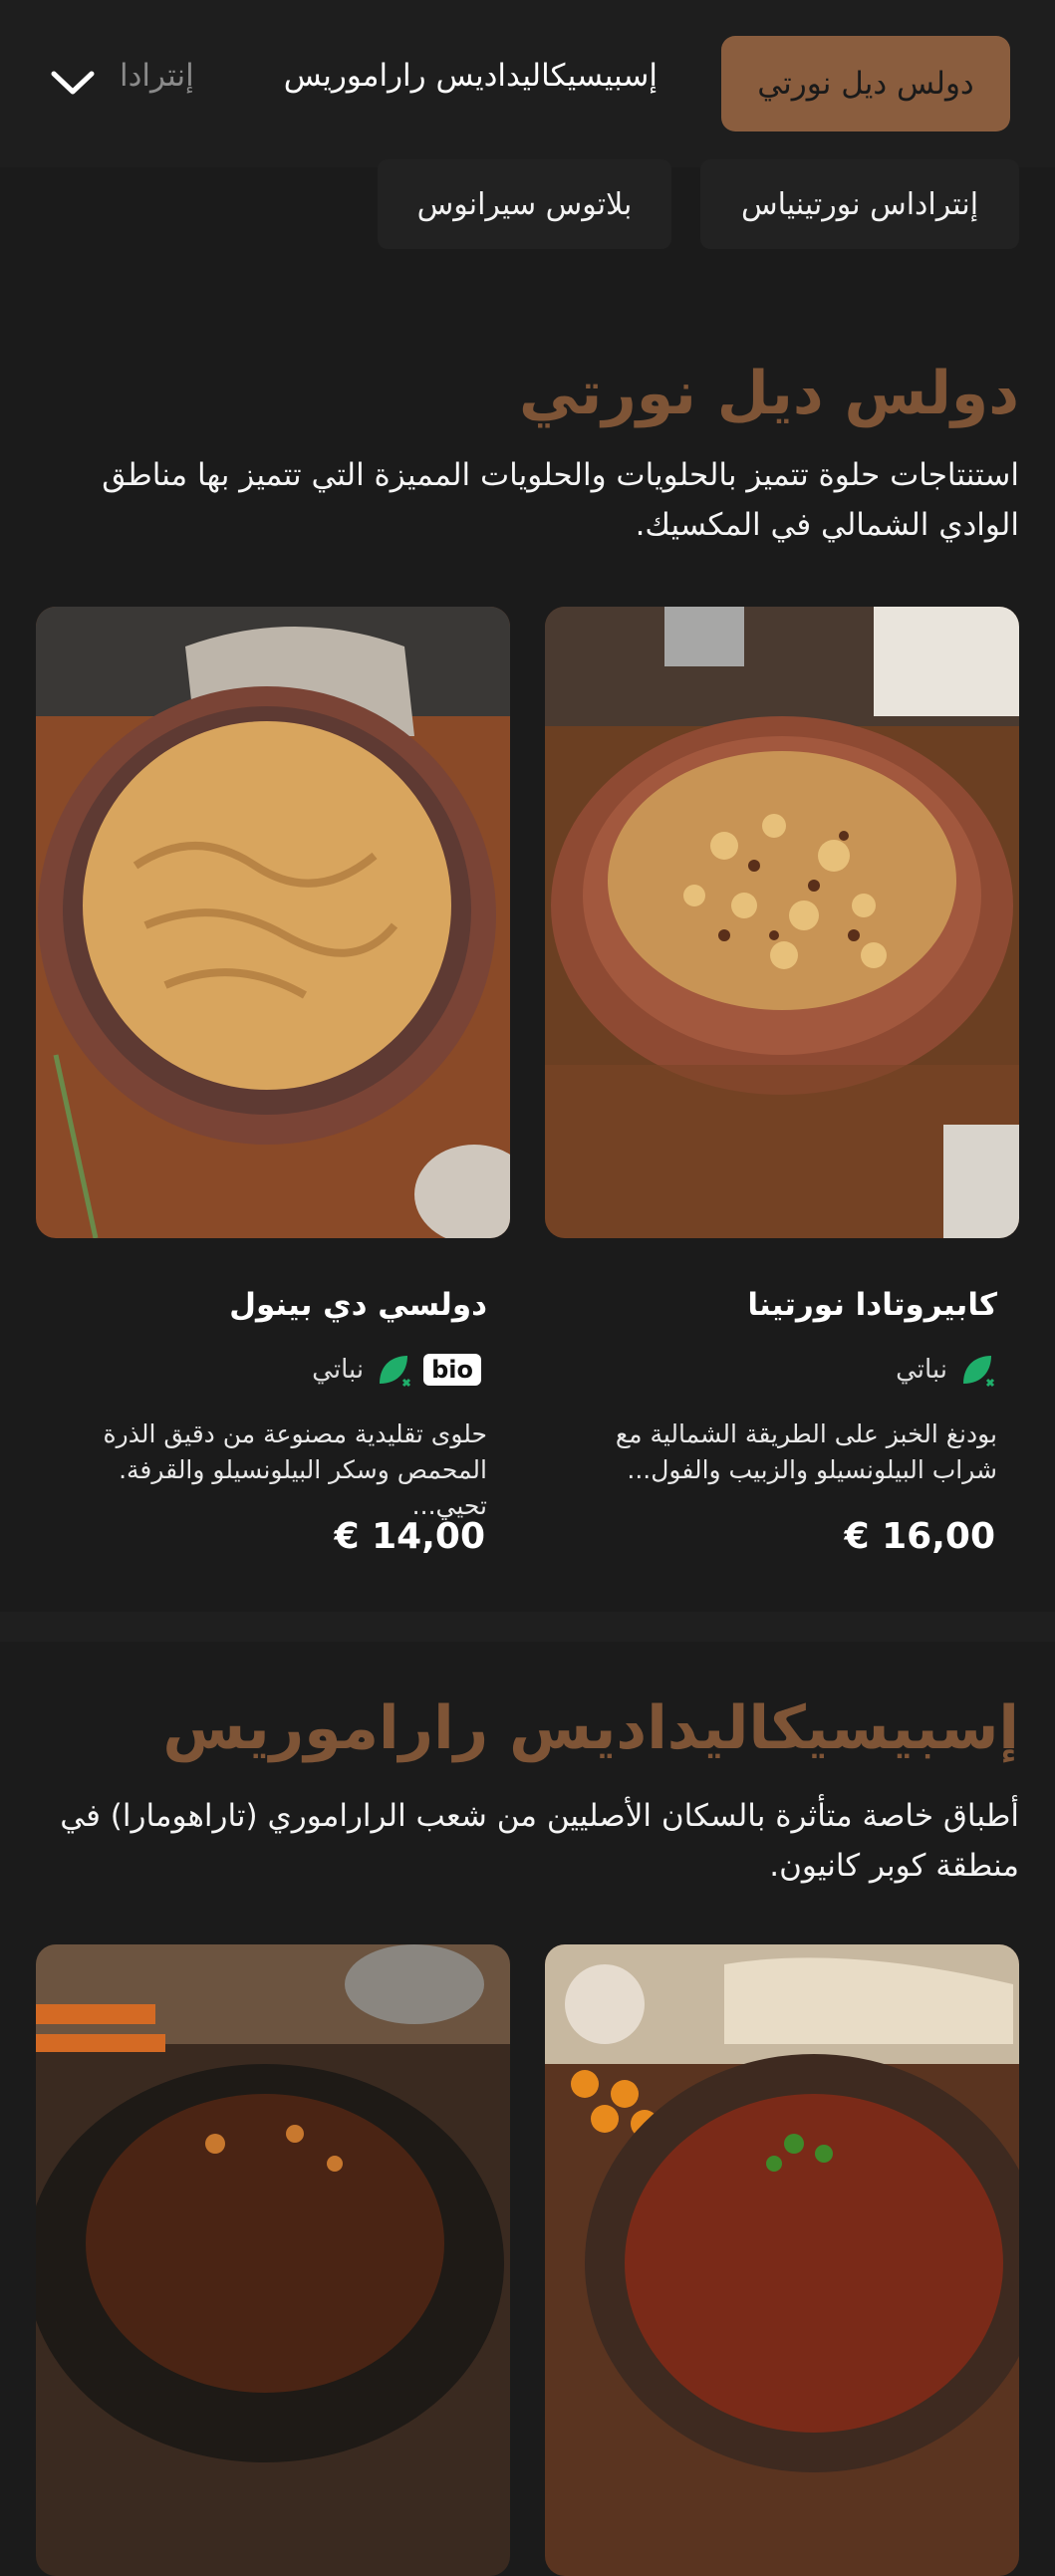 Image resolution: width=1055 pixels, height=2576 pixels. What do you see at coordinates (865, 83) in the screenshot?
I see `tab-dulce-del-norte: دولس ديل نورتي` at bounding box center [865, 83].